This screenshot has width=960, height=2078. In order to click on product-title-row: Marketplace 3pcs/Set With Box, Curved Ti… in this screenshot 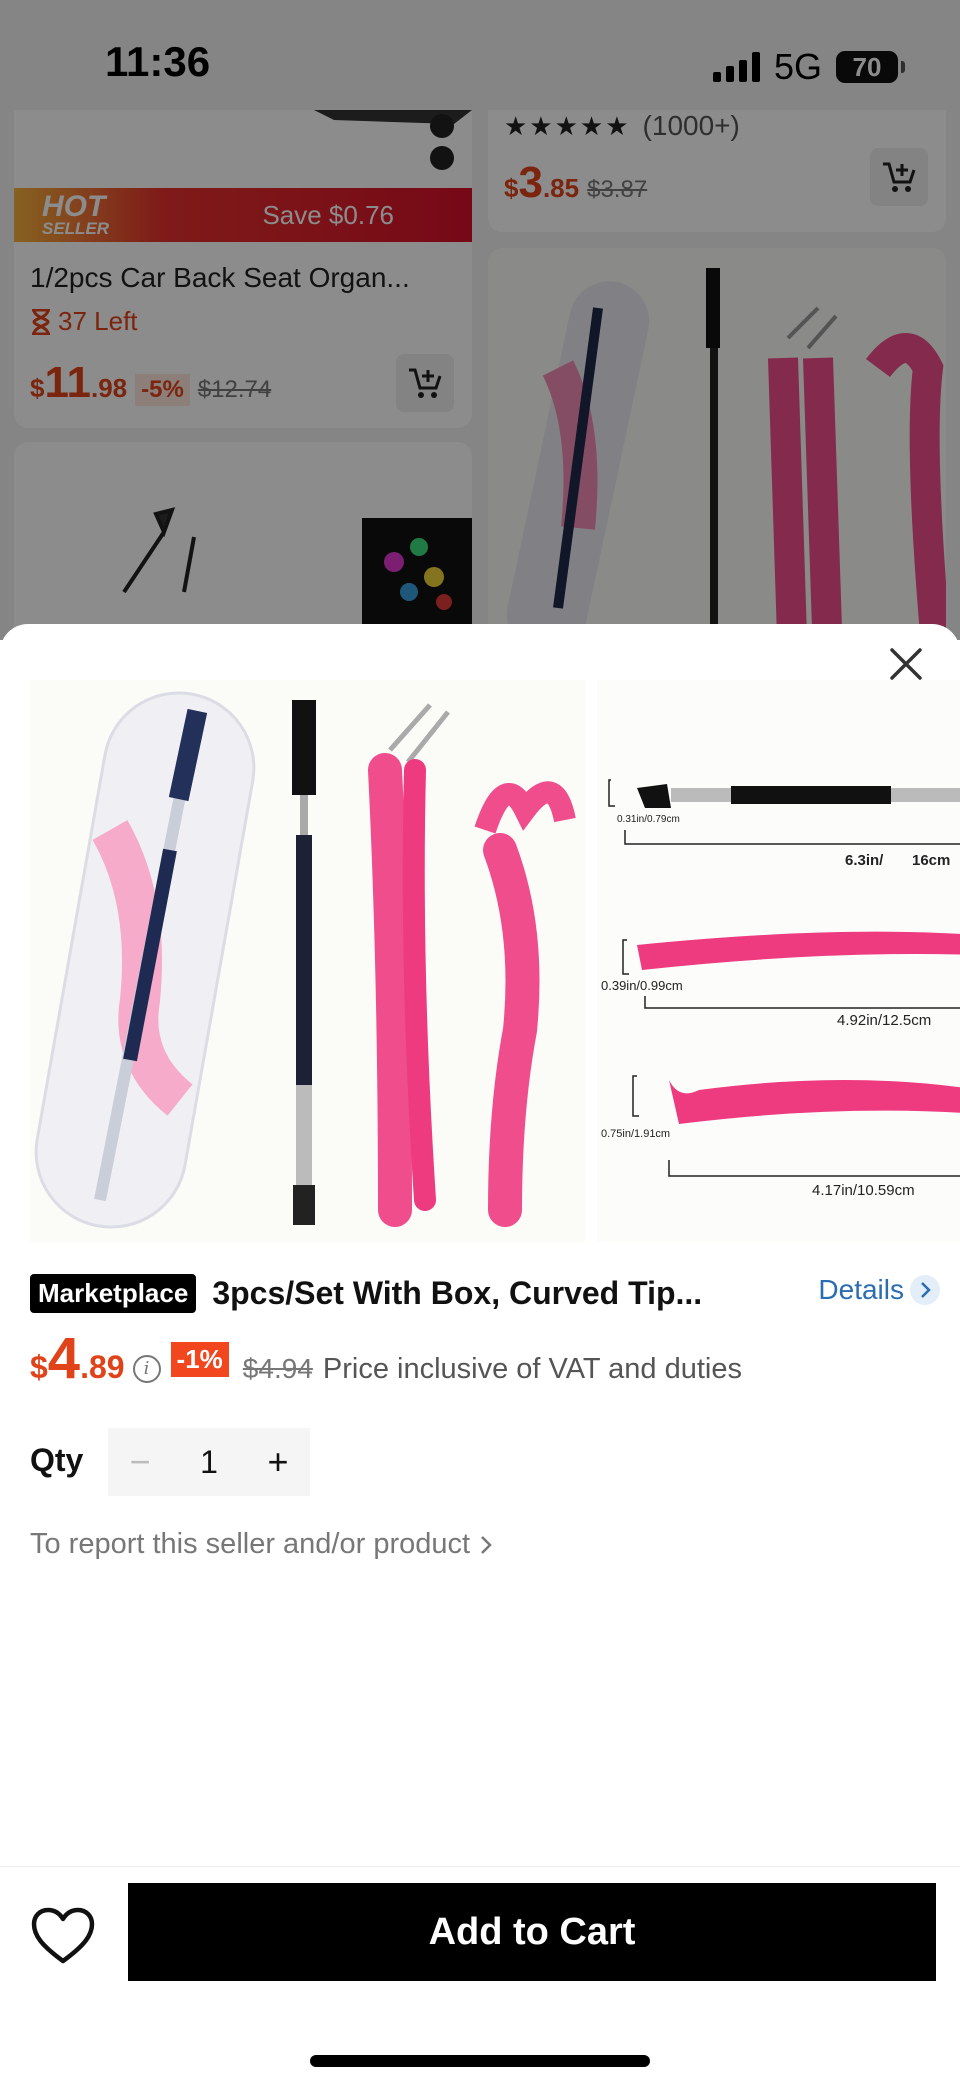, I will do `click(485, 1293)`.